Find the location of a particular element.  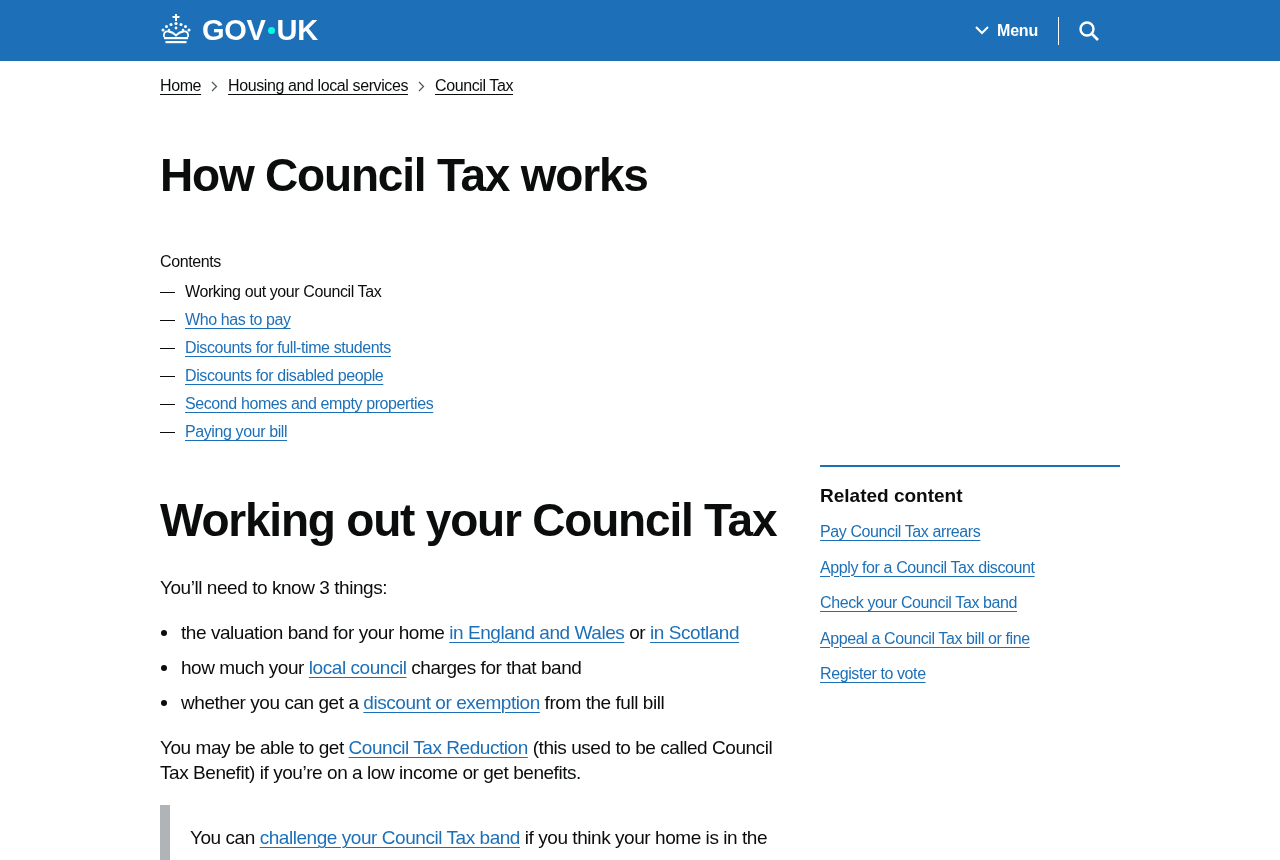

chevron-icon is located at coordinates (982, 30).